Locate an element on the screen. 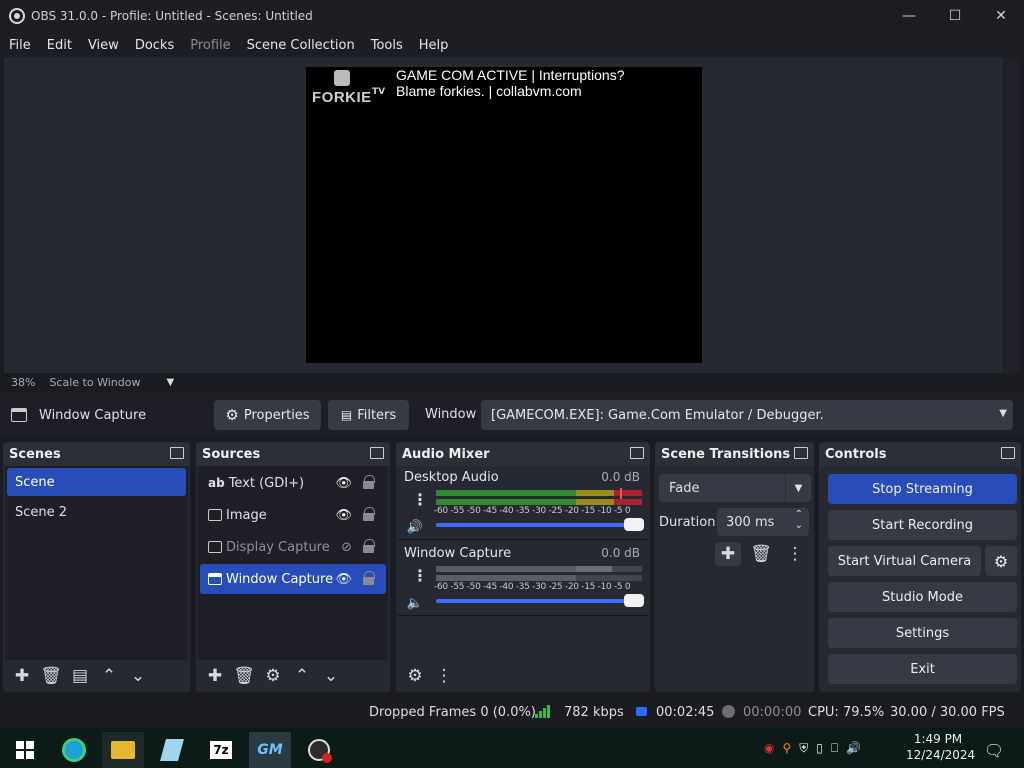 Image resolution: width=1024 pixels, height=768 pixels. visibility-hidden-icon: ⊘ is located at coordinates (346, 547).